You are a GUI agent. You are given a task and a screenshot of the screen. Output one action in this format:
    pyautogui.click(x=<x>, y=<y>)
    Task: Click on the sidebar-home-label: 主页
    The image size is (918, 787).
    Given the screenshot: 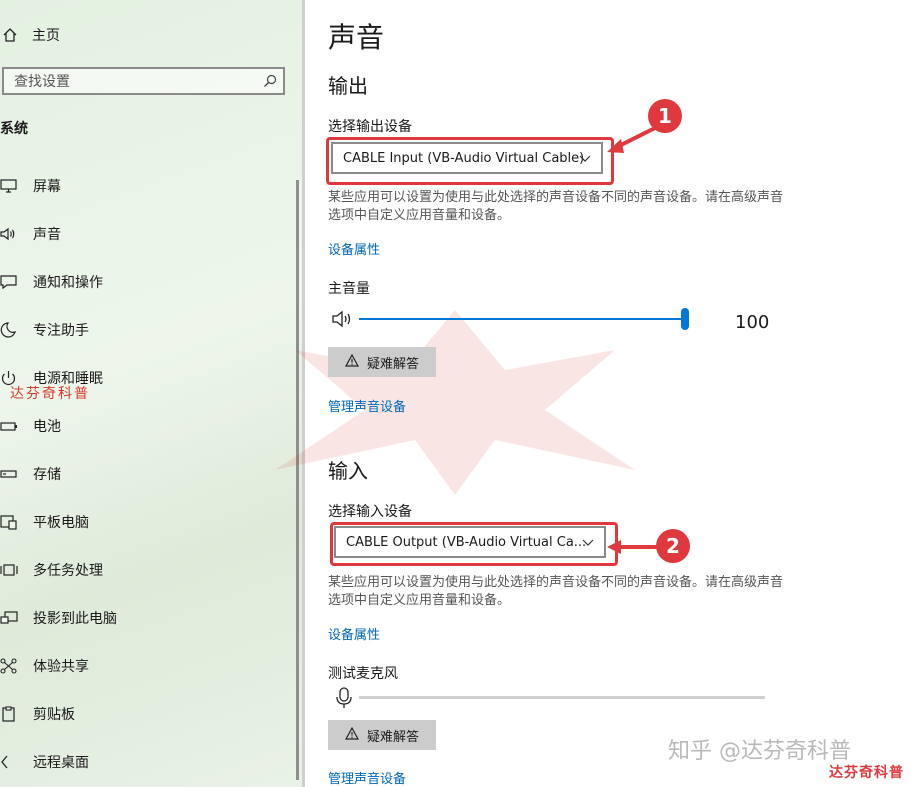 What is the action you would take?
    pyautogui.click(x=46, y=36)
    